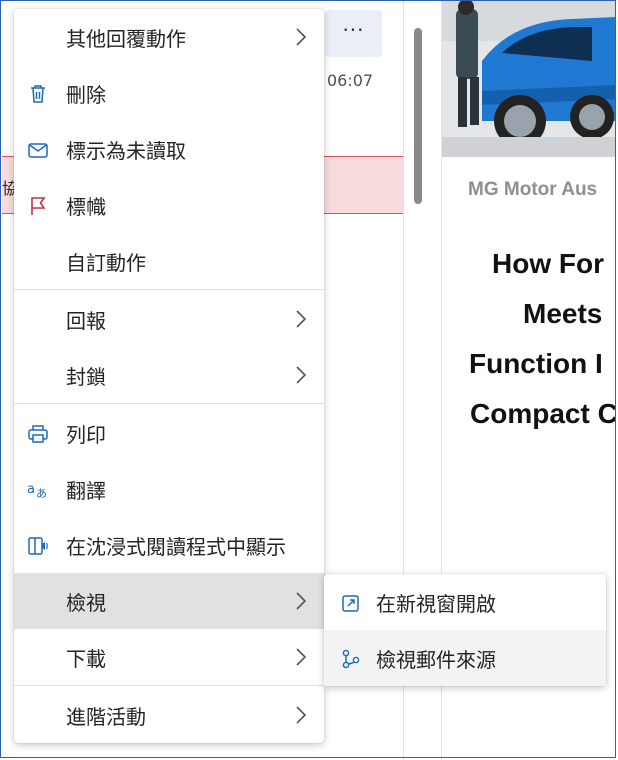 This screenshot has height=760, width=618. I want to click on submenu-item-view-message-source: 檢視郵件來源, so click(465, 658).